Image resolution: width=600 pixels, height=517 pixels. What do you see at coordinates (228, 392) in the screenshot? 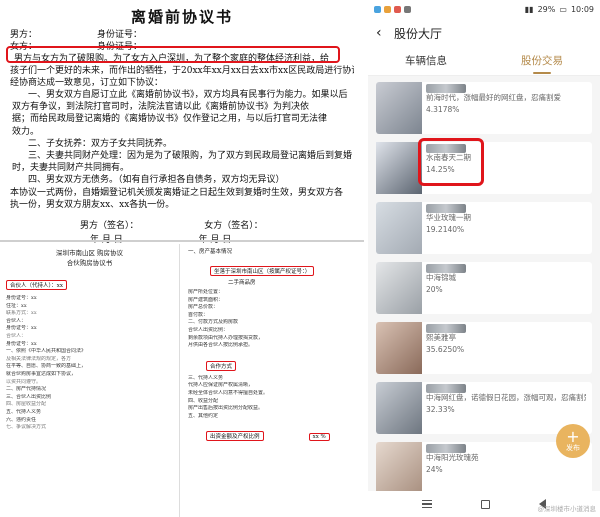
I see `contract-line: 未经全体合伙人同意不得擅自处置。` at bounding box center [228, 392].